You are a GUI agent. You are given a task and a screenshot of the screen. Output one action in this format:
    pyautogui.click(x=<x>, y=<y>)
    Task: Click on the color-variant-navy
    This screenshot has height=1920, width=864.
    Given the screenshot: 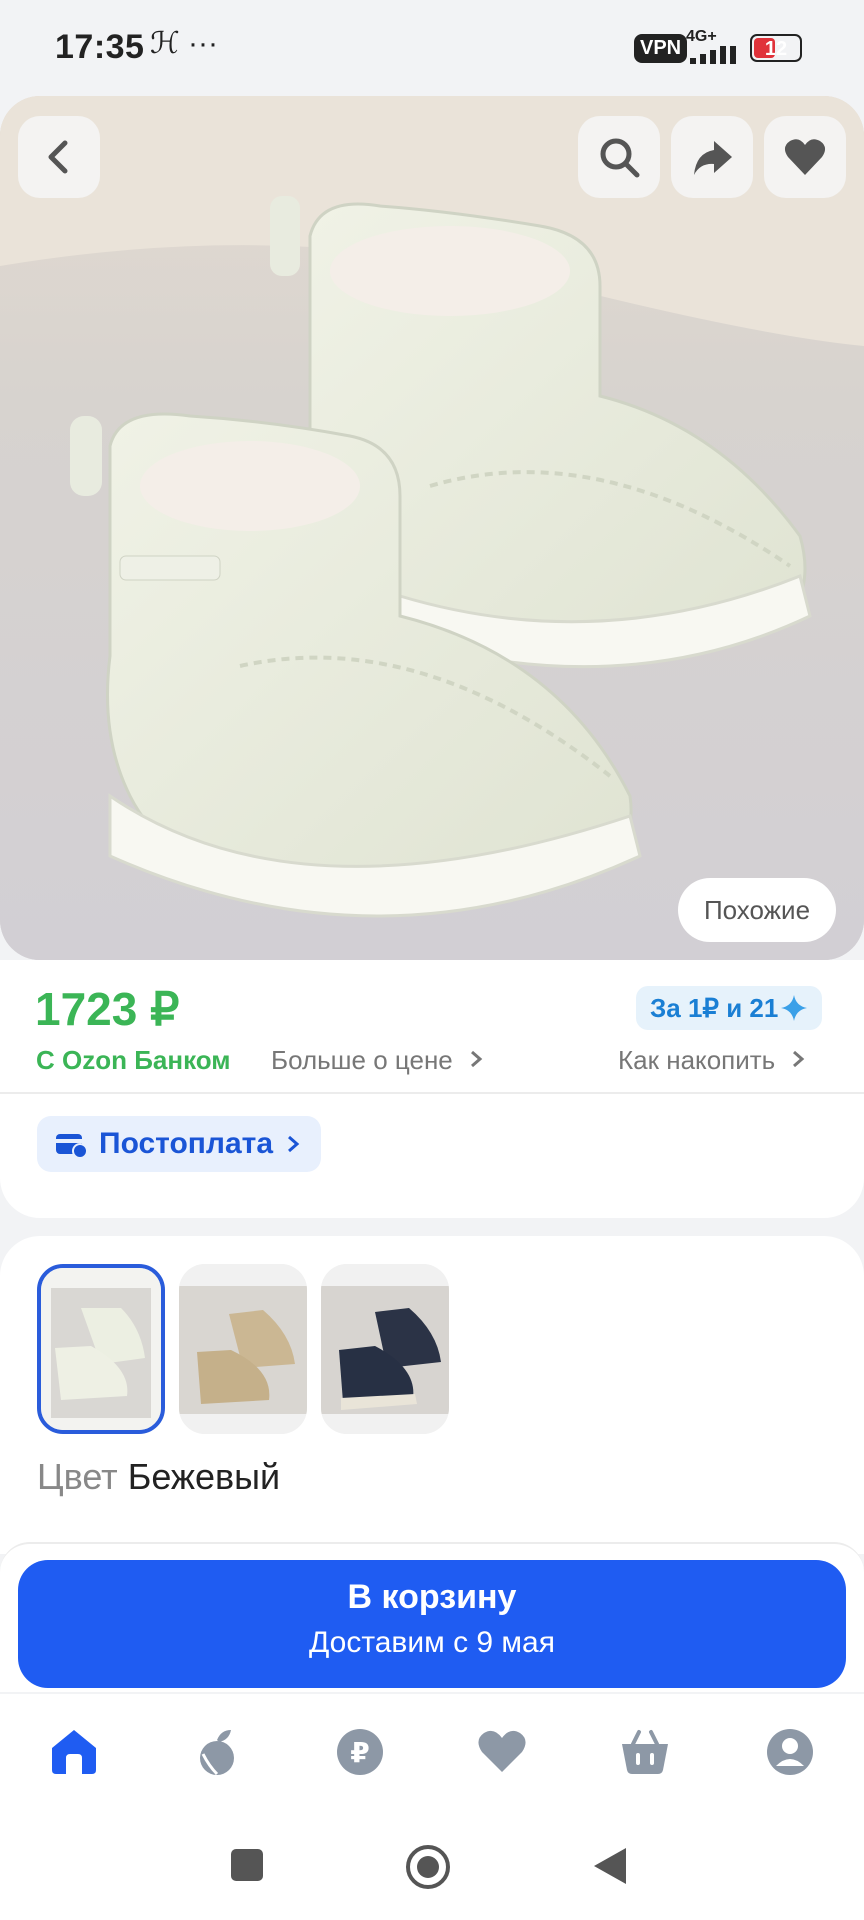 What is the action you would take?
    pyautogui.click(x=385, y=1349)
    